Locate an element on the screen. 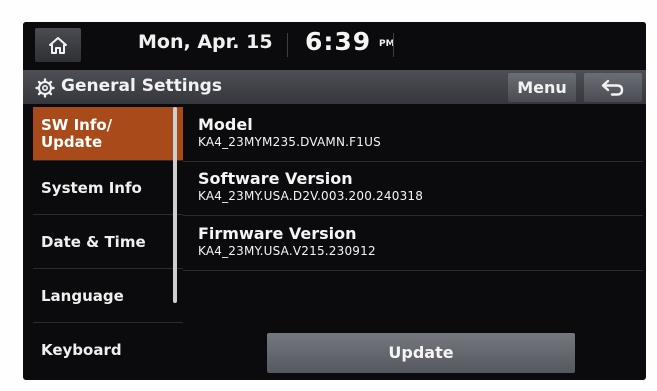 This screenshot has height=391, width=657. model-label: Model is located at coordinates (225, 124).